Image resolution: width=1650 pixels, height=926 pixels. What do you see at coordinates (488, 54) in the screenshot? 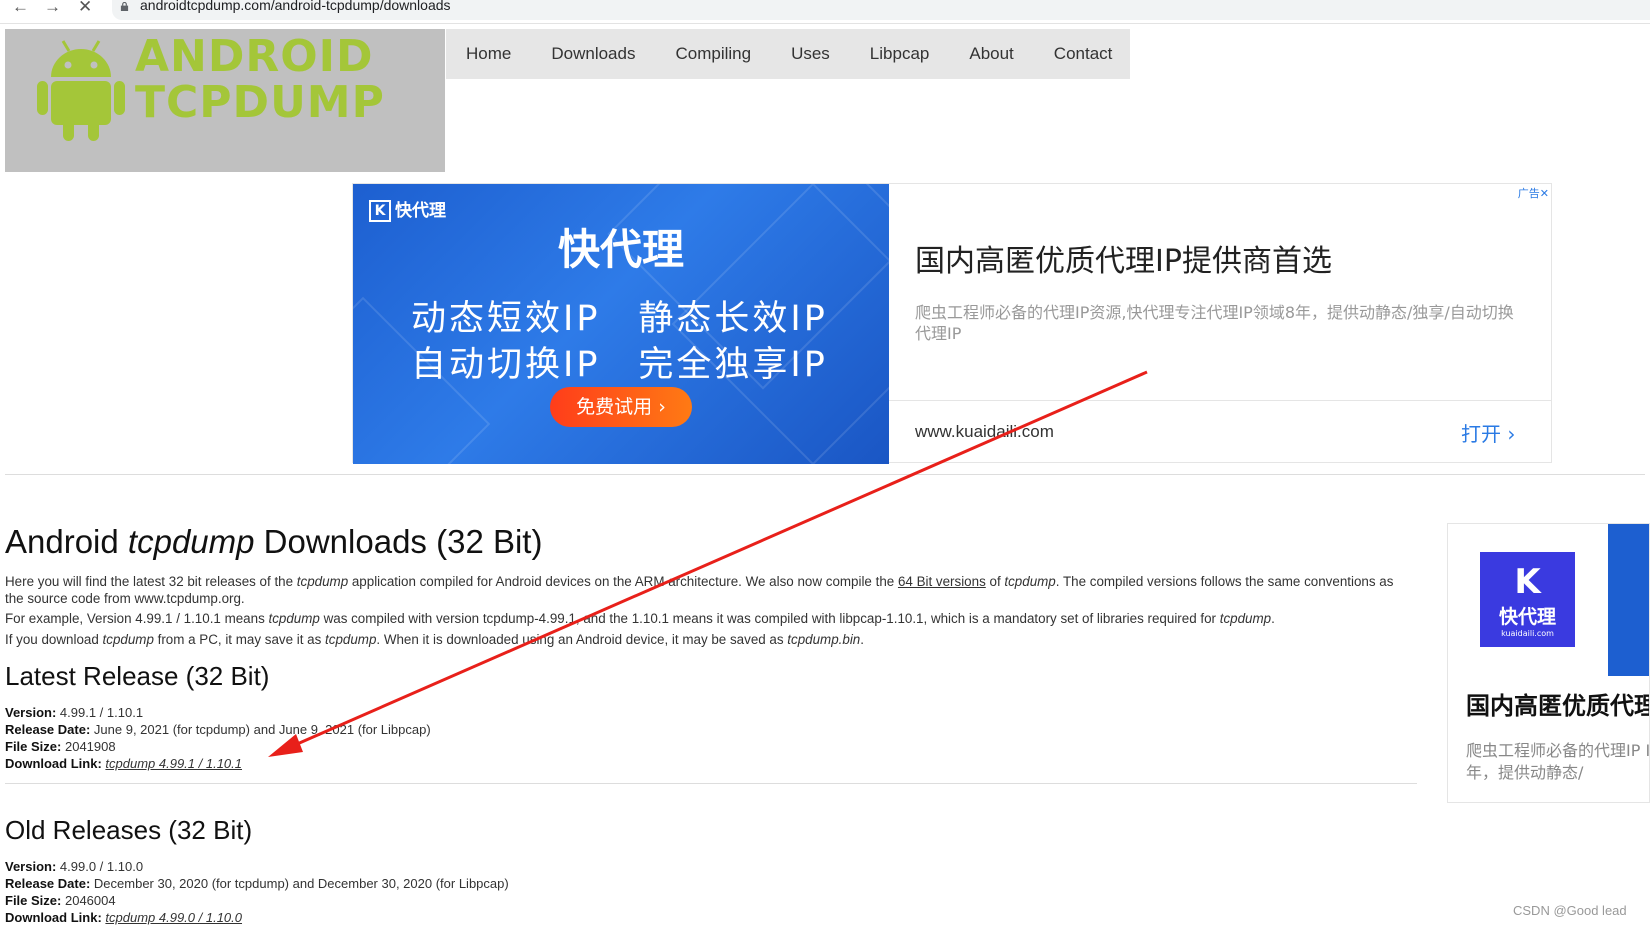
I see `nav-home: Home` at bounding box center [488, 54].